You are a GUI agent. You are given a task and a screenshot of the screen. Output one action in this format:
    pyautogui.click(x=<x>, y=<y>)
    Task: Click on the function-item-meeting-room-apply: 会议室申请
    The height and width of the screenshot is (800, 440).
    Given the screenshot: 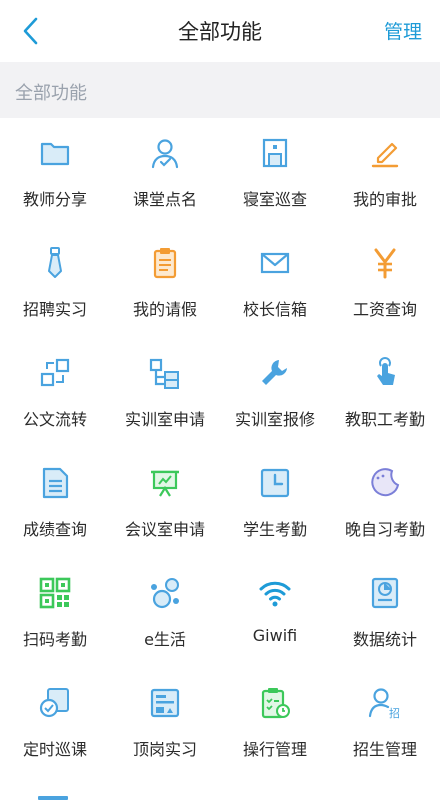 What is the action you would take?
    pyautogui.click(x=165, y=503)
    